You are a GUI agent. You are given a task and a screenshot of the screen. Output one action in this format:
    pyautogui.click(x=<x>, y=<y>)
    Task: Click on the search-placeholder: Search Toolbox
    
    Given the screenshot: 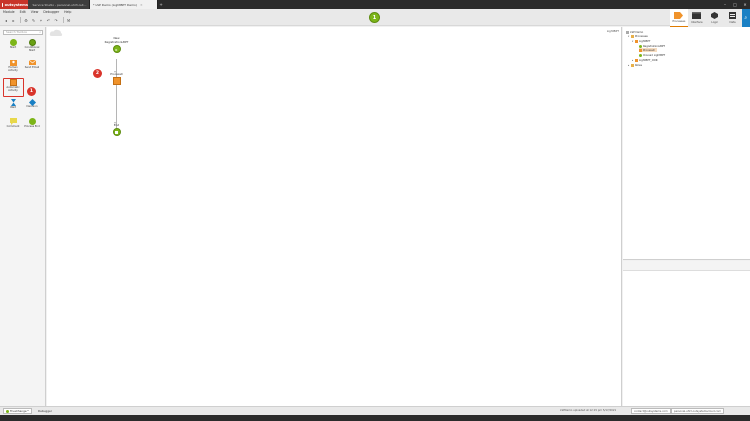 What is the action you would take?
    pyautogui.click(x=16, y=32)
    